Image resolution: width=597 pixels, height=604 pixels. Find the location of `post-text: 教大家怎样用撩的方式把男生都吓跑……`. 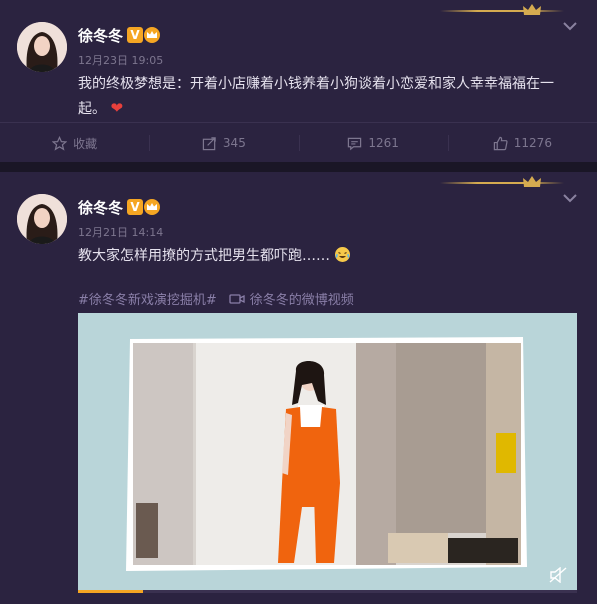

post-text: 教大家怎样用撩的方式把男生都吓跑…… is located at coordinates (323, 256).